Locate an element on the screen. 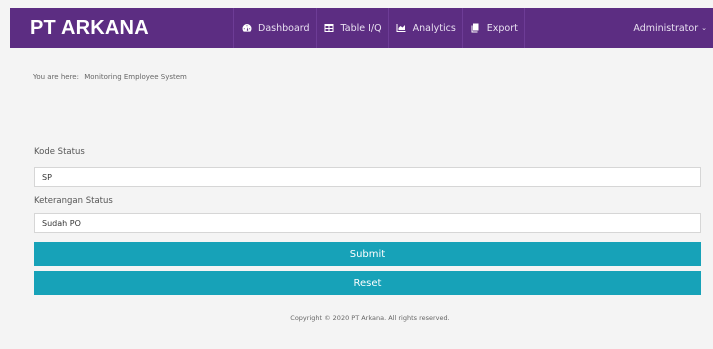 The width and height of the screenshot is (713, 349). nav-label-export: Export is located at coordinates (502, 28).